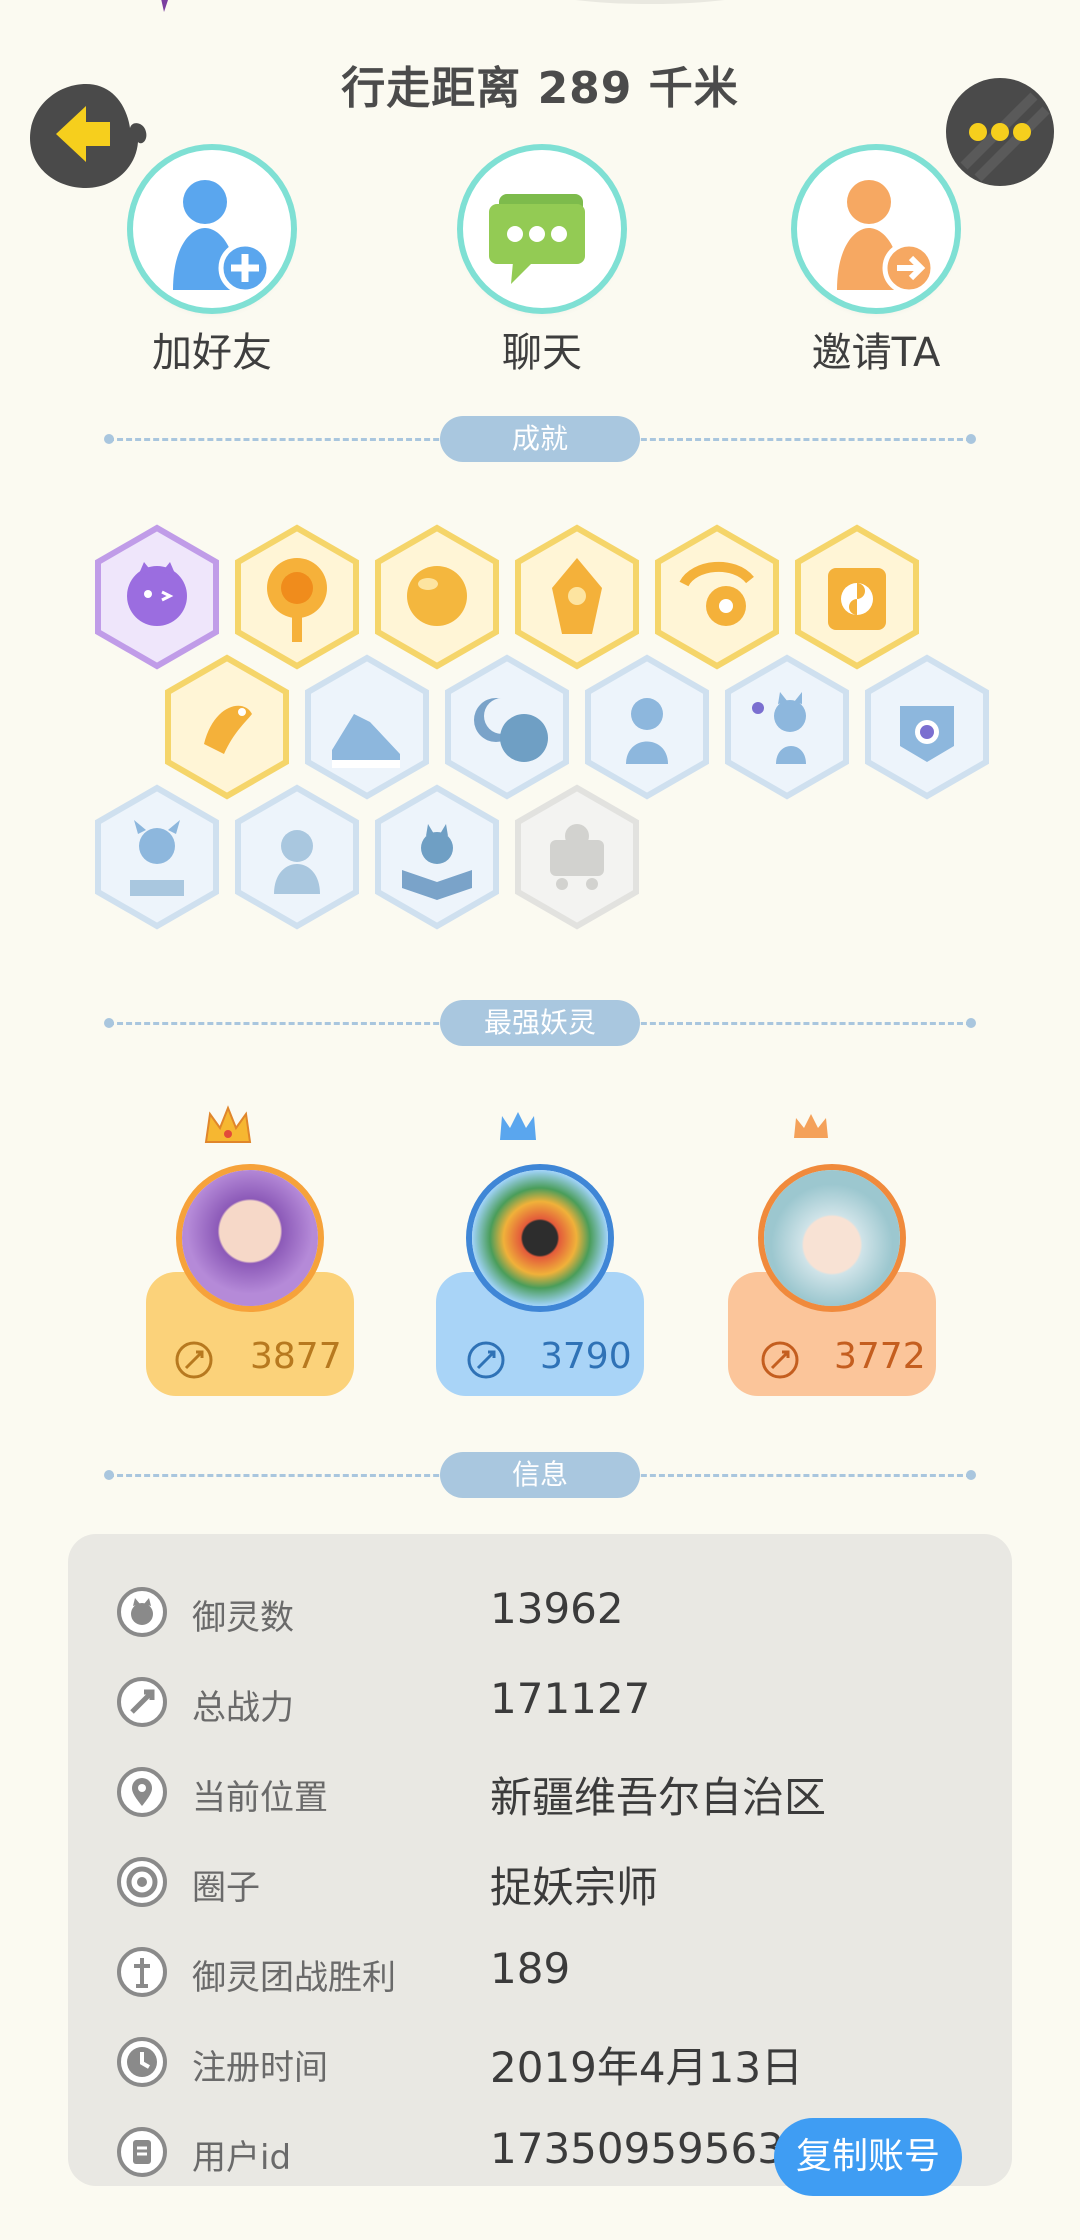  Describe the element at coordinates (557, 1608) in the screenshot. I see `info-value: 13962` at that location.